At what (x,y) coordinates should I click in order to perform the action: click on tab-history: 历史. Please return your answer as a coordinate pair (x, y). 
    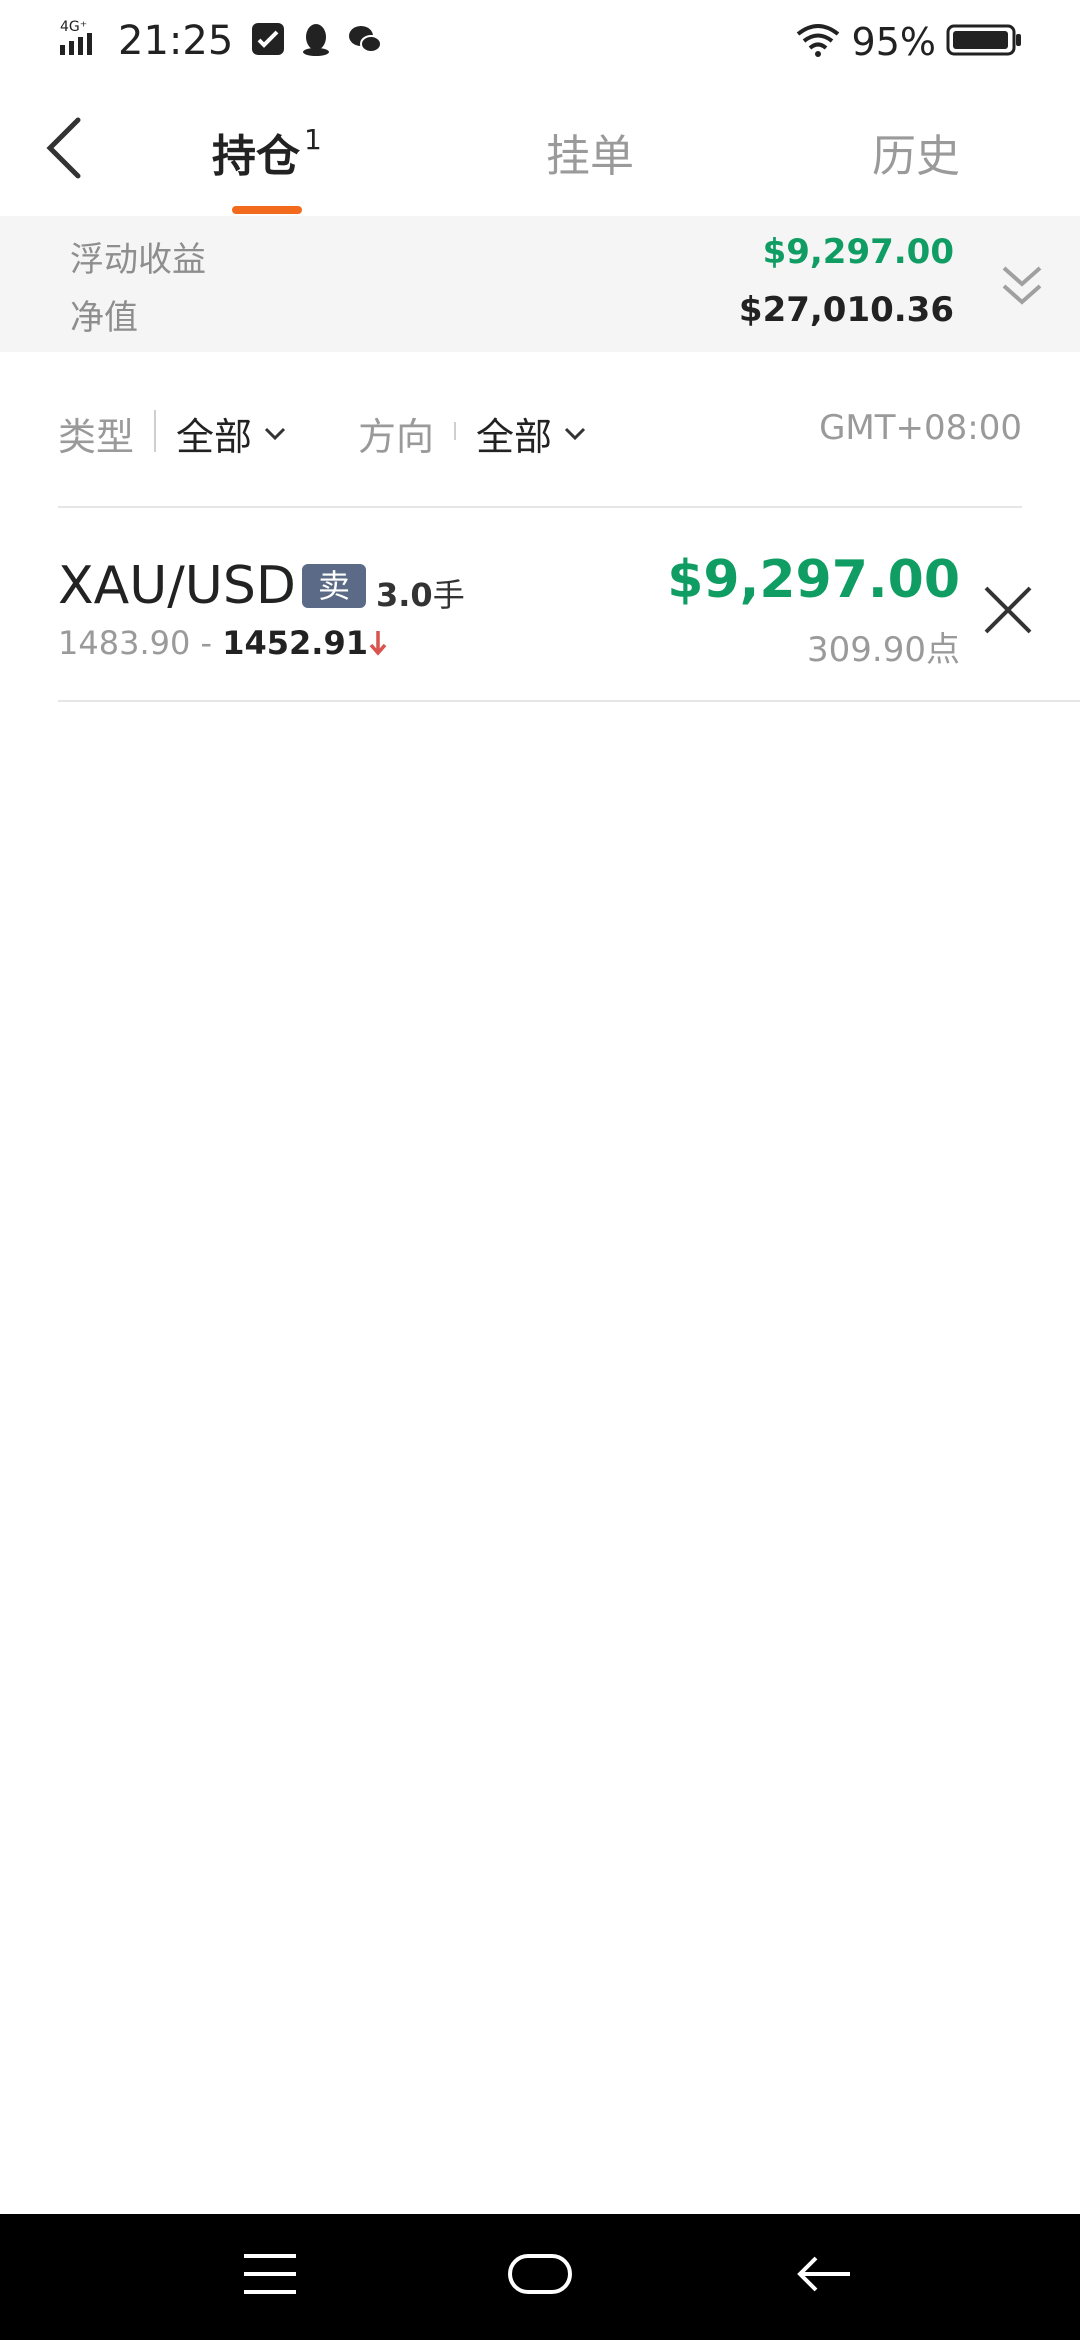
    Looking at the image, I should click on (916, 152).